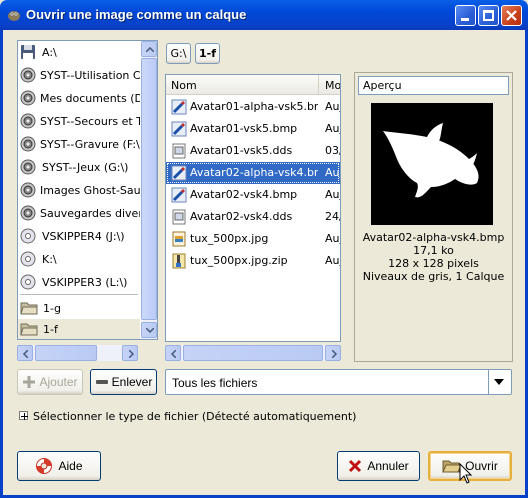 The image size is (528, 498). Describe the element at coordinates (123, 382) in the screenshot. I see `remove-bookmark-button: Enlever` at that location.